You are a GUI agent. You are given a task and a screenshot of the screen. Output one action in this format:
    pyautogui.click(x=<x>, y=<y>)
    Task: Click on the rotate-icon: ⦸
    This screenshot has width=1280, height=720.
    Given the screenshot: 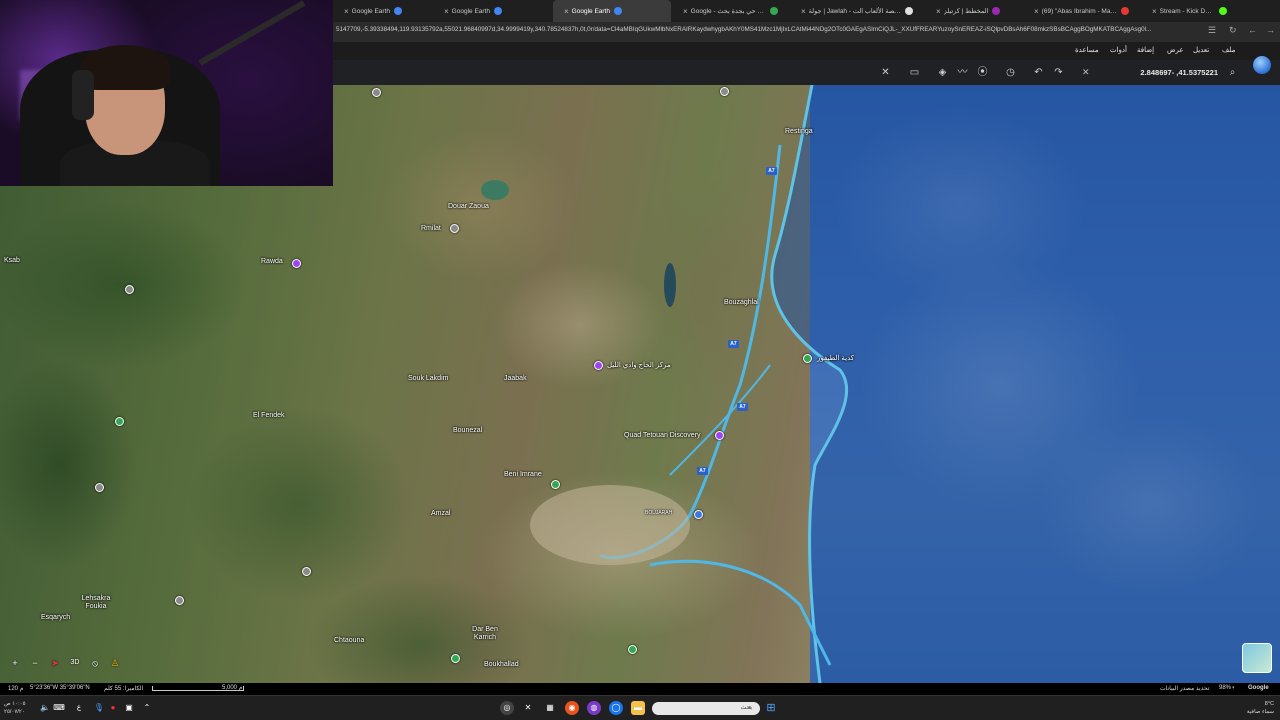 What is the action you would take?
    pyautogui.click(x=95, y=663)
    